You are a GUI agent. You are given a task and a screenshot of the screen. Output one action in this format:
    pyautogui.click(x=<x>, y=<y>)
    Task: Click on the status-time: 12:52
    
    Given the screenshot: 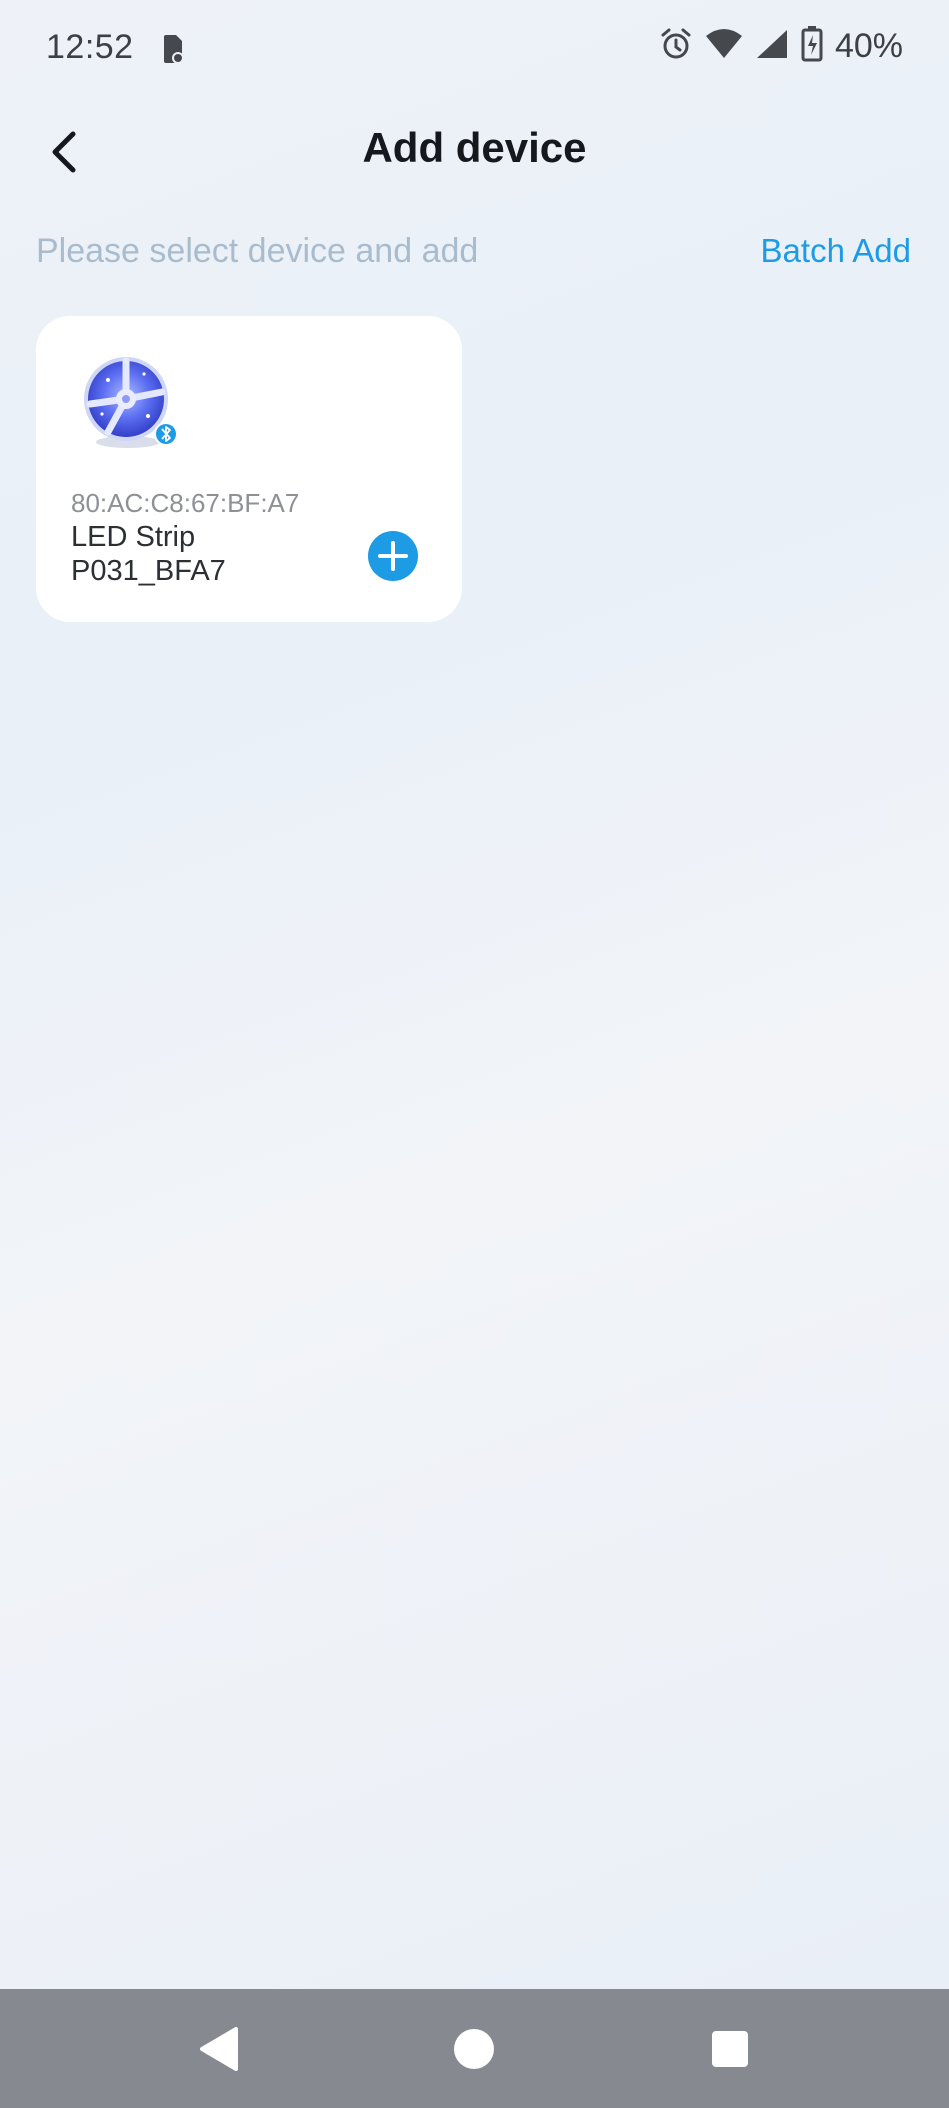 What is the action you would take?
    pyautogui.click(x=90, y=47)
    